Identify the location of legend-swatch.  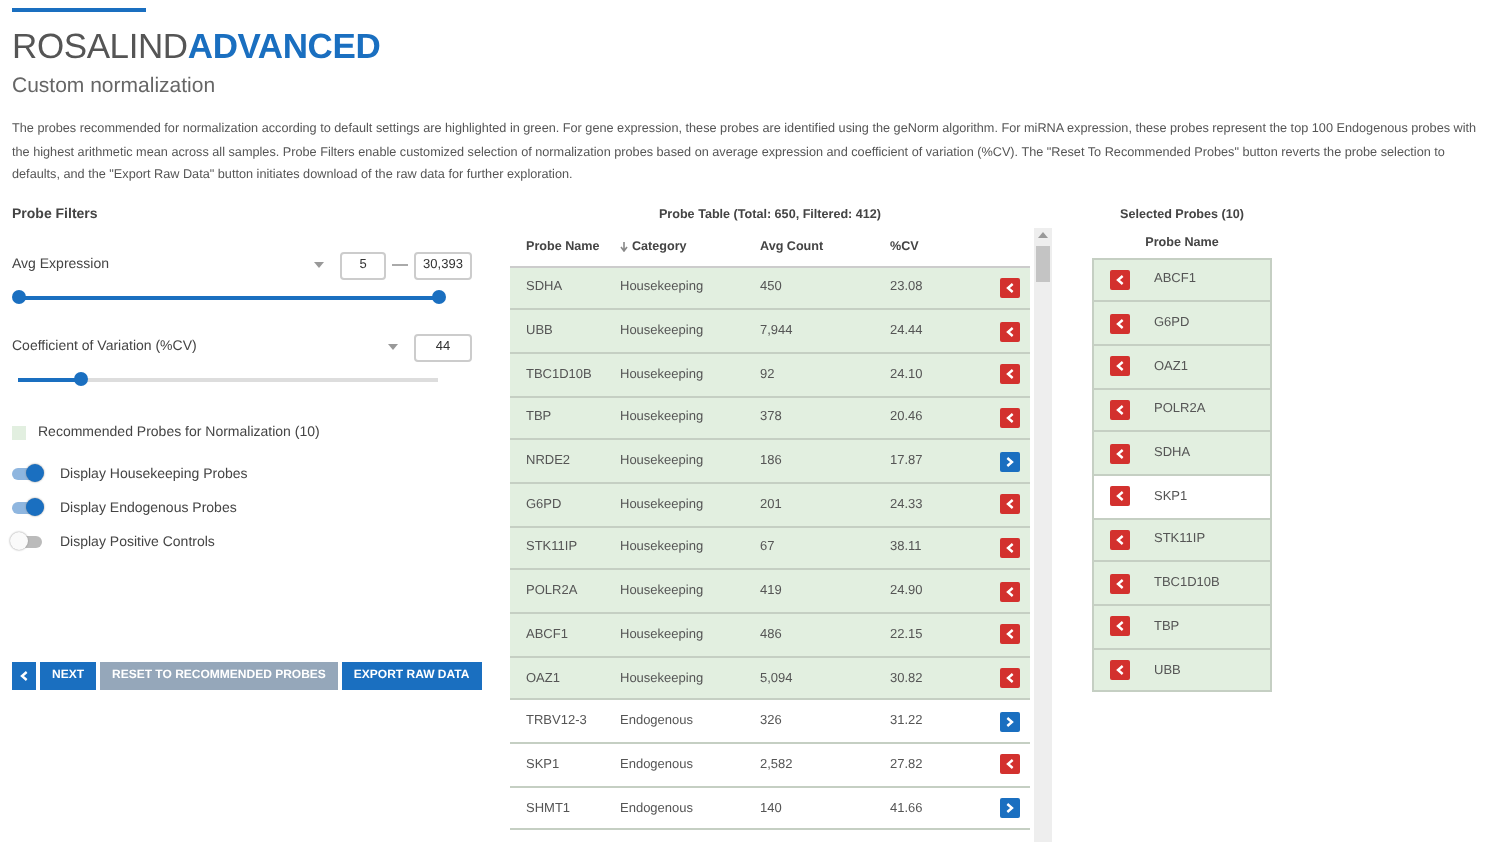
(19, 432).